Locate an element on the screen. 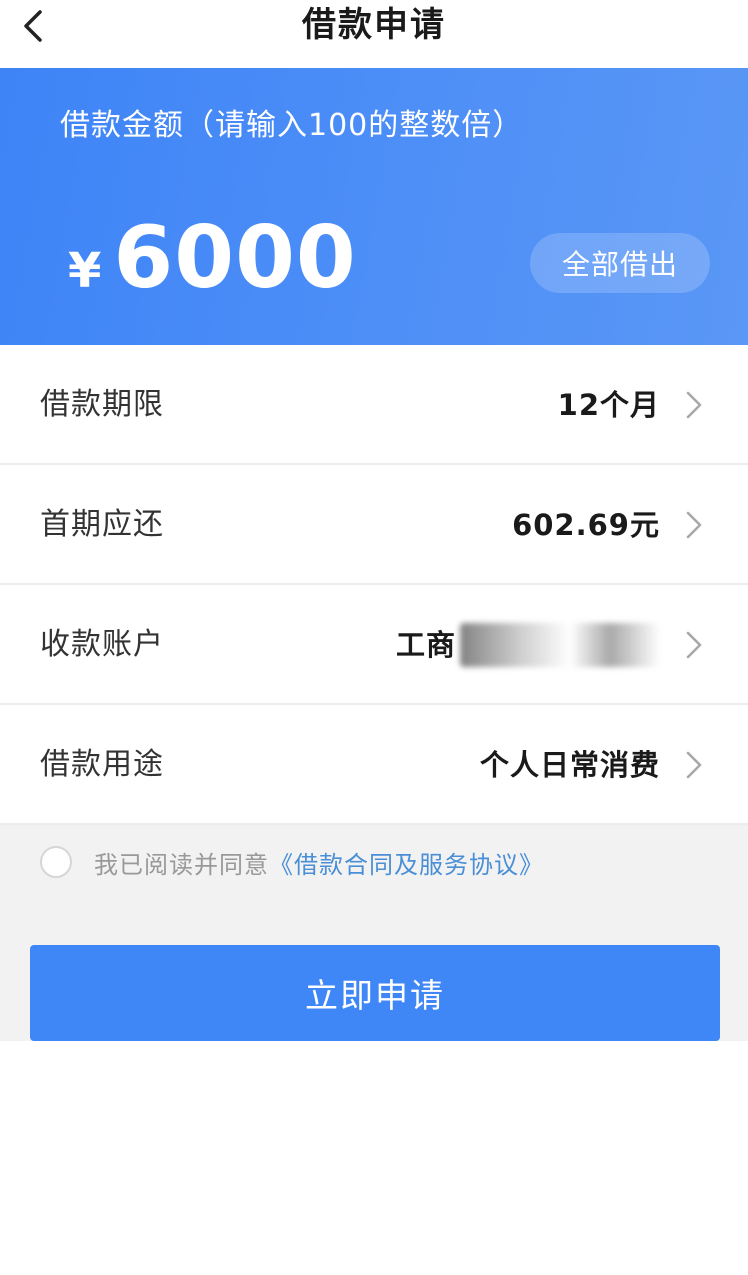 The image size is (748, 1275). loan-purpose-row: 借款用途 个人日常消费 is located at coordinates (374, 765).